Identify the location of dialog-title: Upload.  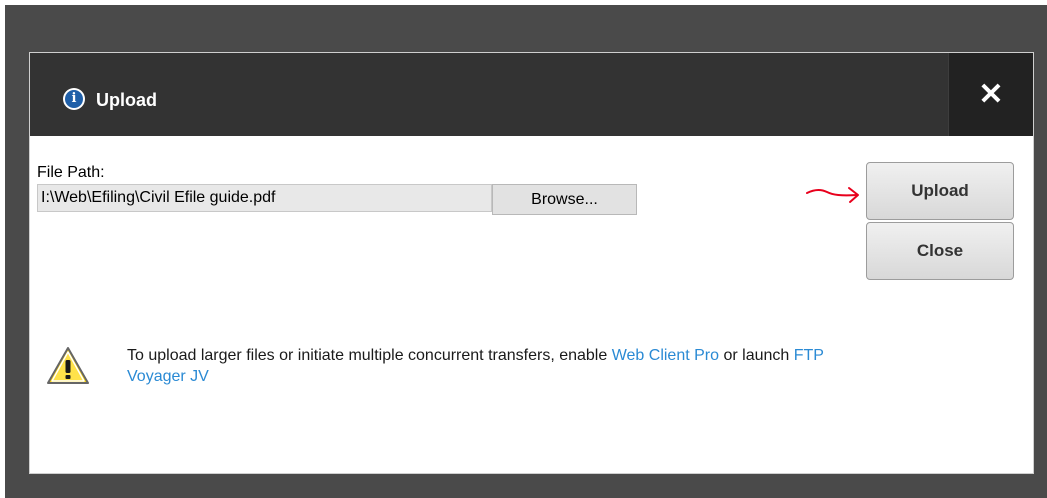
(126, 100).